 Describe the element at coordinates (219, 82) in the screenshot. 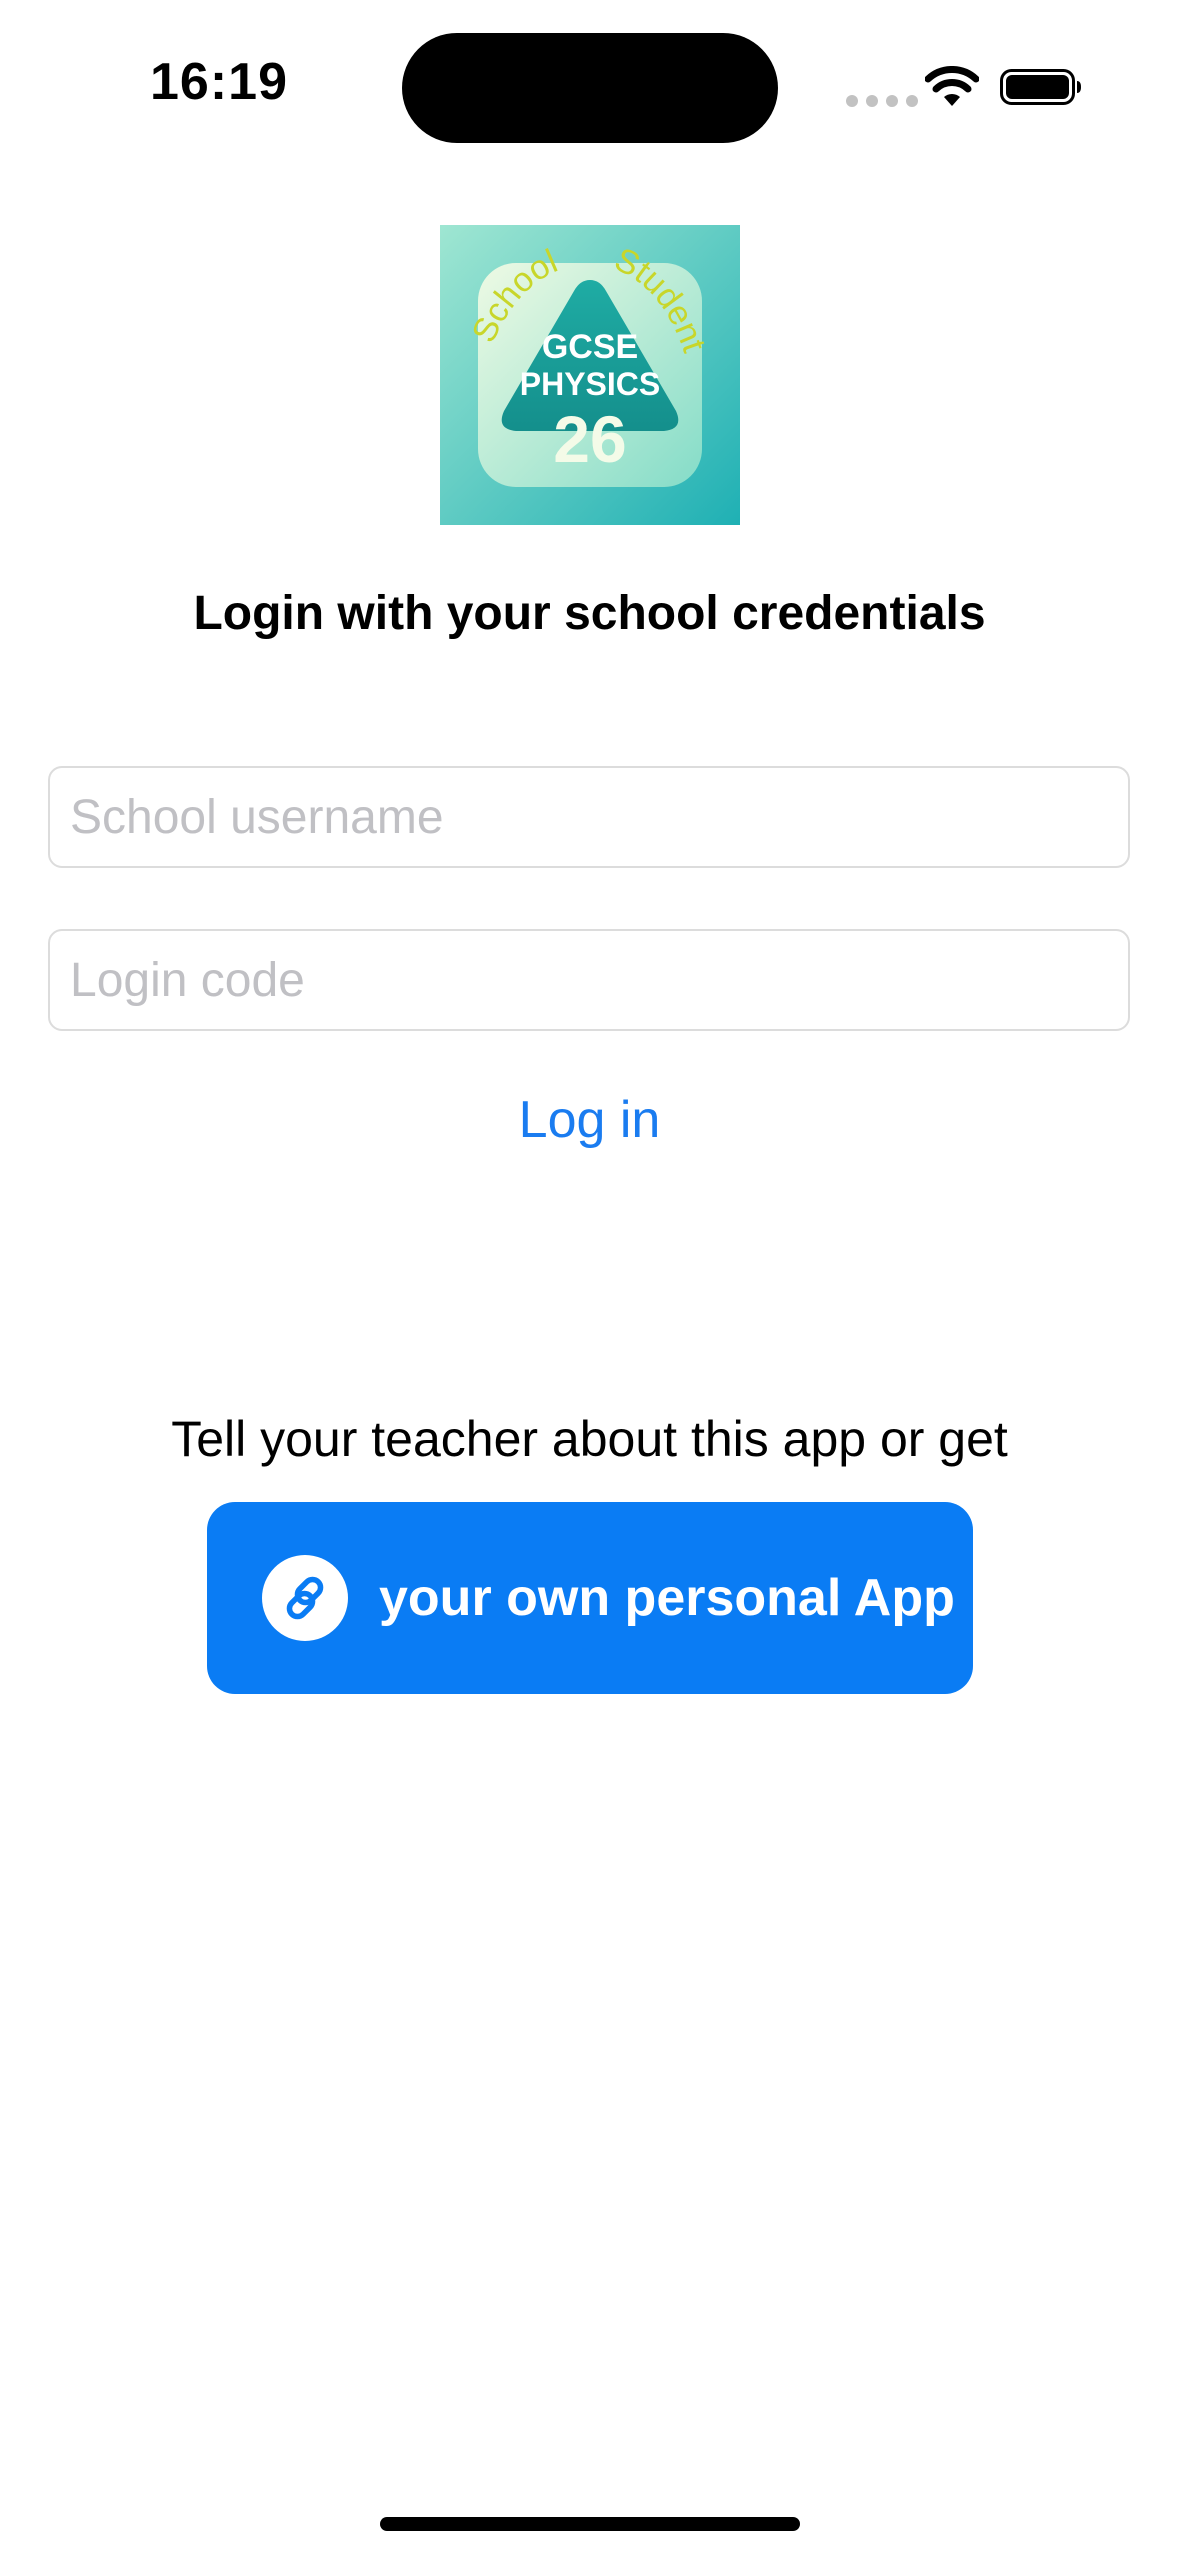

I see `status-time: 16:19` at that location.